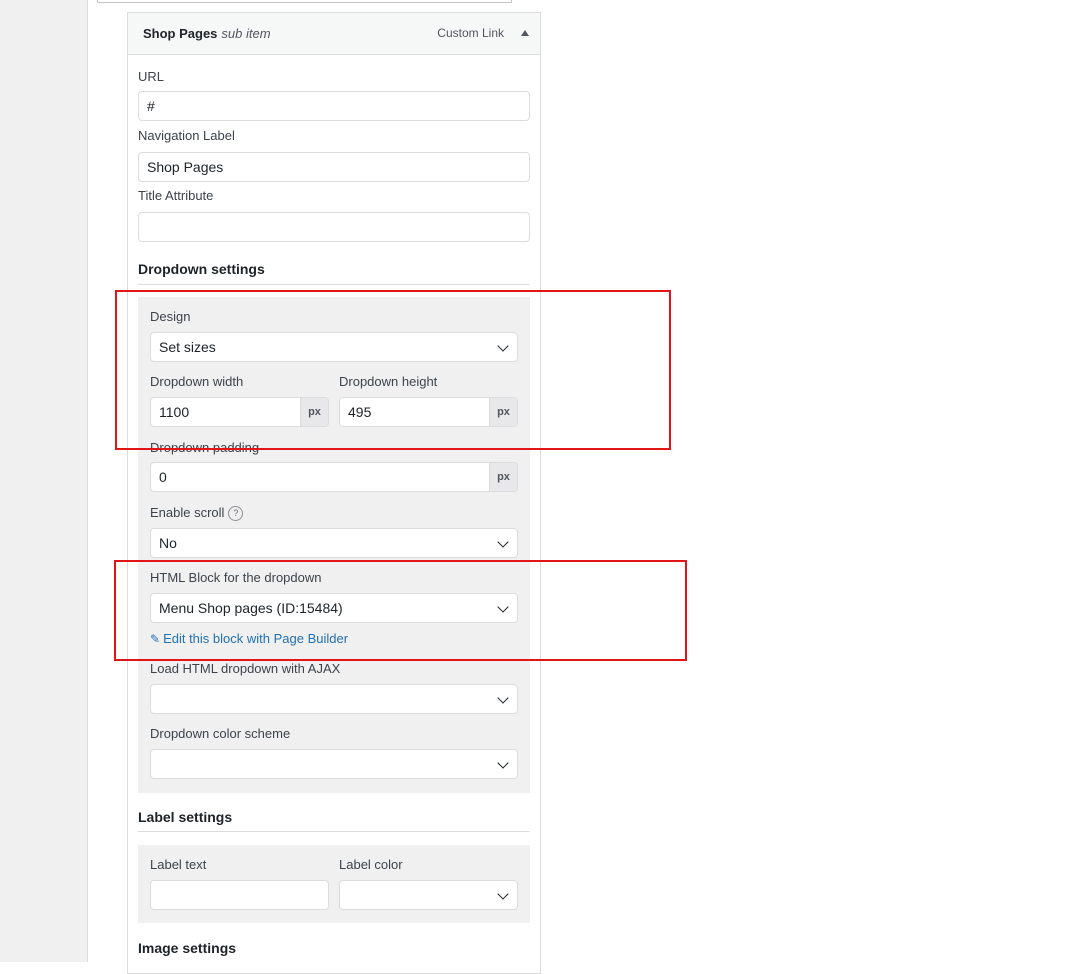  Describe the element at coordinates (360, 412) in the screenshot. I see `dropdown-height-value: 495` at that location.